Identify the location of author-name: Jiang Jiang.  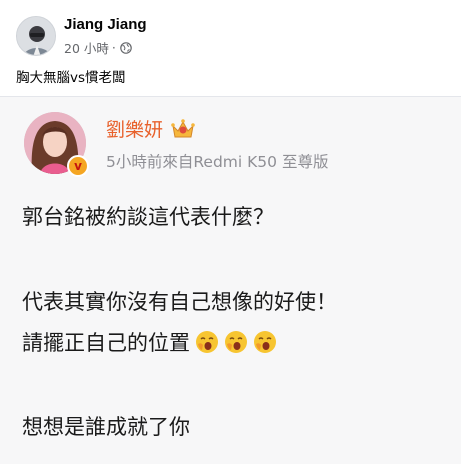
(105, 24).